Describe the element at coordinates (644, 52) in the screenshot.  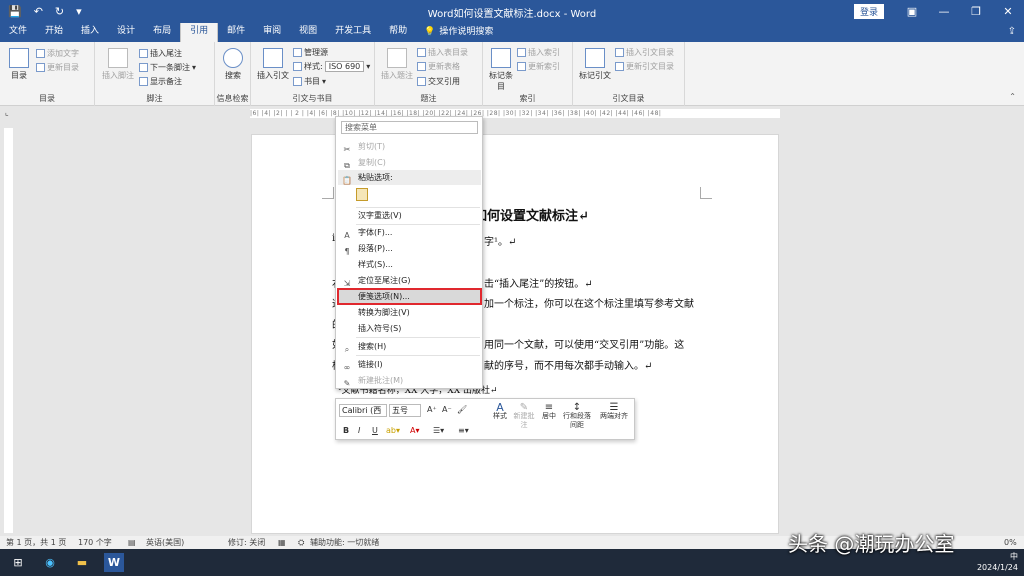
I see `insert-toa-button: 插入引文目录` at that location.